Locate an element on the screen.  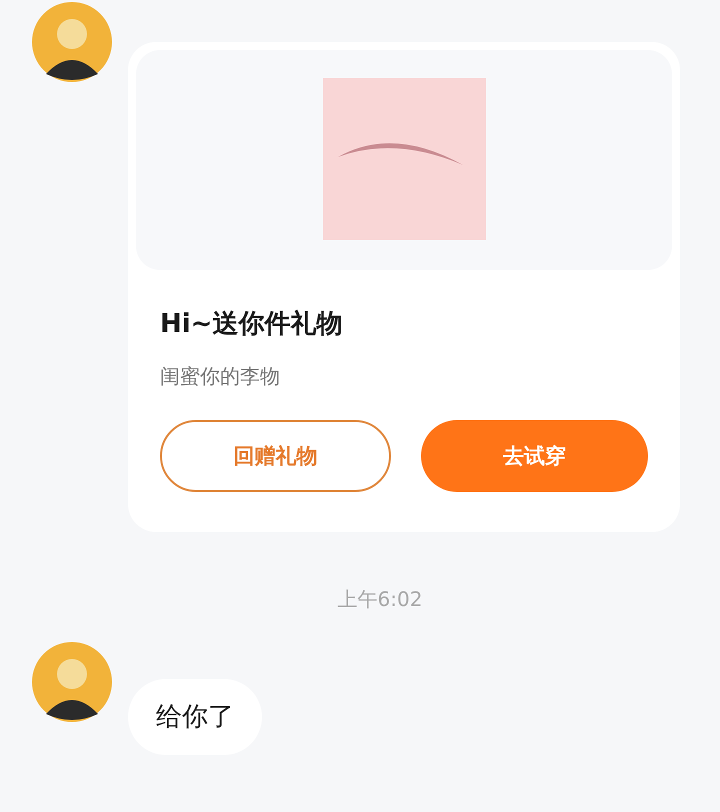
try-on-button: 去试穿 is located at coordinates (534, 456).